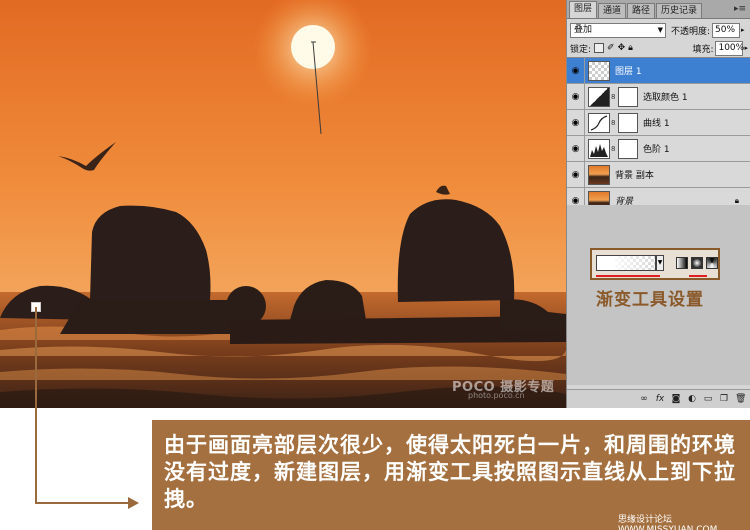  What do you see at coordinates (630, 48) in the screenshot?
I see `lock-all-icon: 🔒︎` at bounding box center [630, 48].